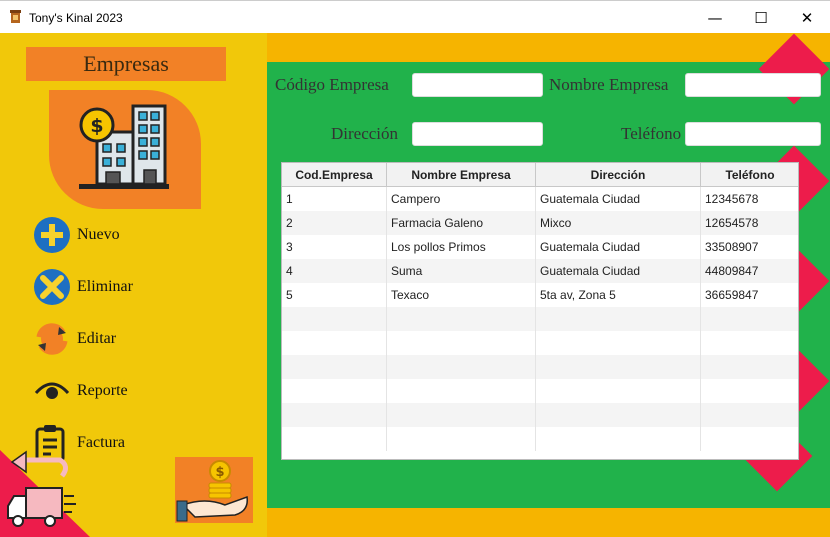 This screenshot has height=537, width=830. Describe the element at coordinates (761, 17) in the screenshot. I see `maximize-button: ☐` at that location.